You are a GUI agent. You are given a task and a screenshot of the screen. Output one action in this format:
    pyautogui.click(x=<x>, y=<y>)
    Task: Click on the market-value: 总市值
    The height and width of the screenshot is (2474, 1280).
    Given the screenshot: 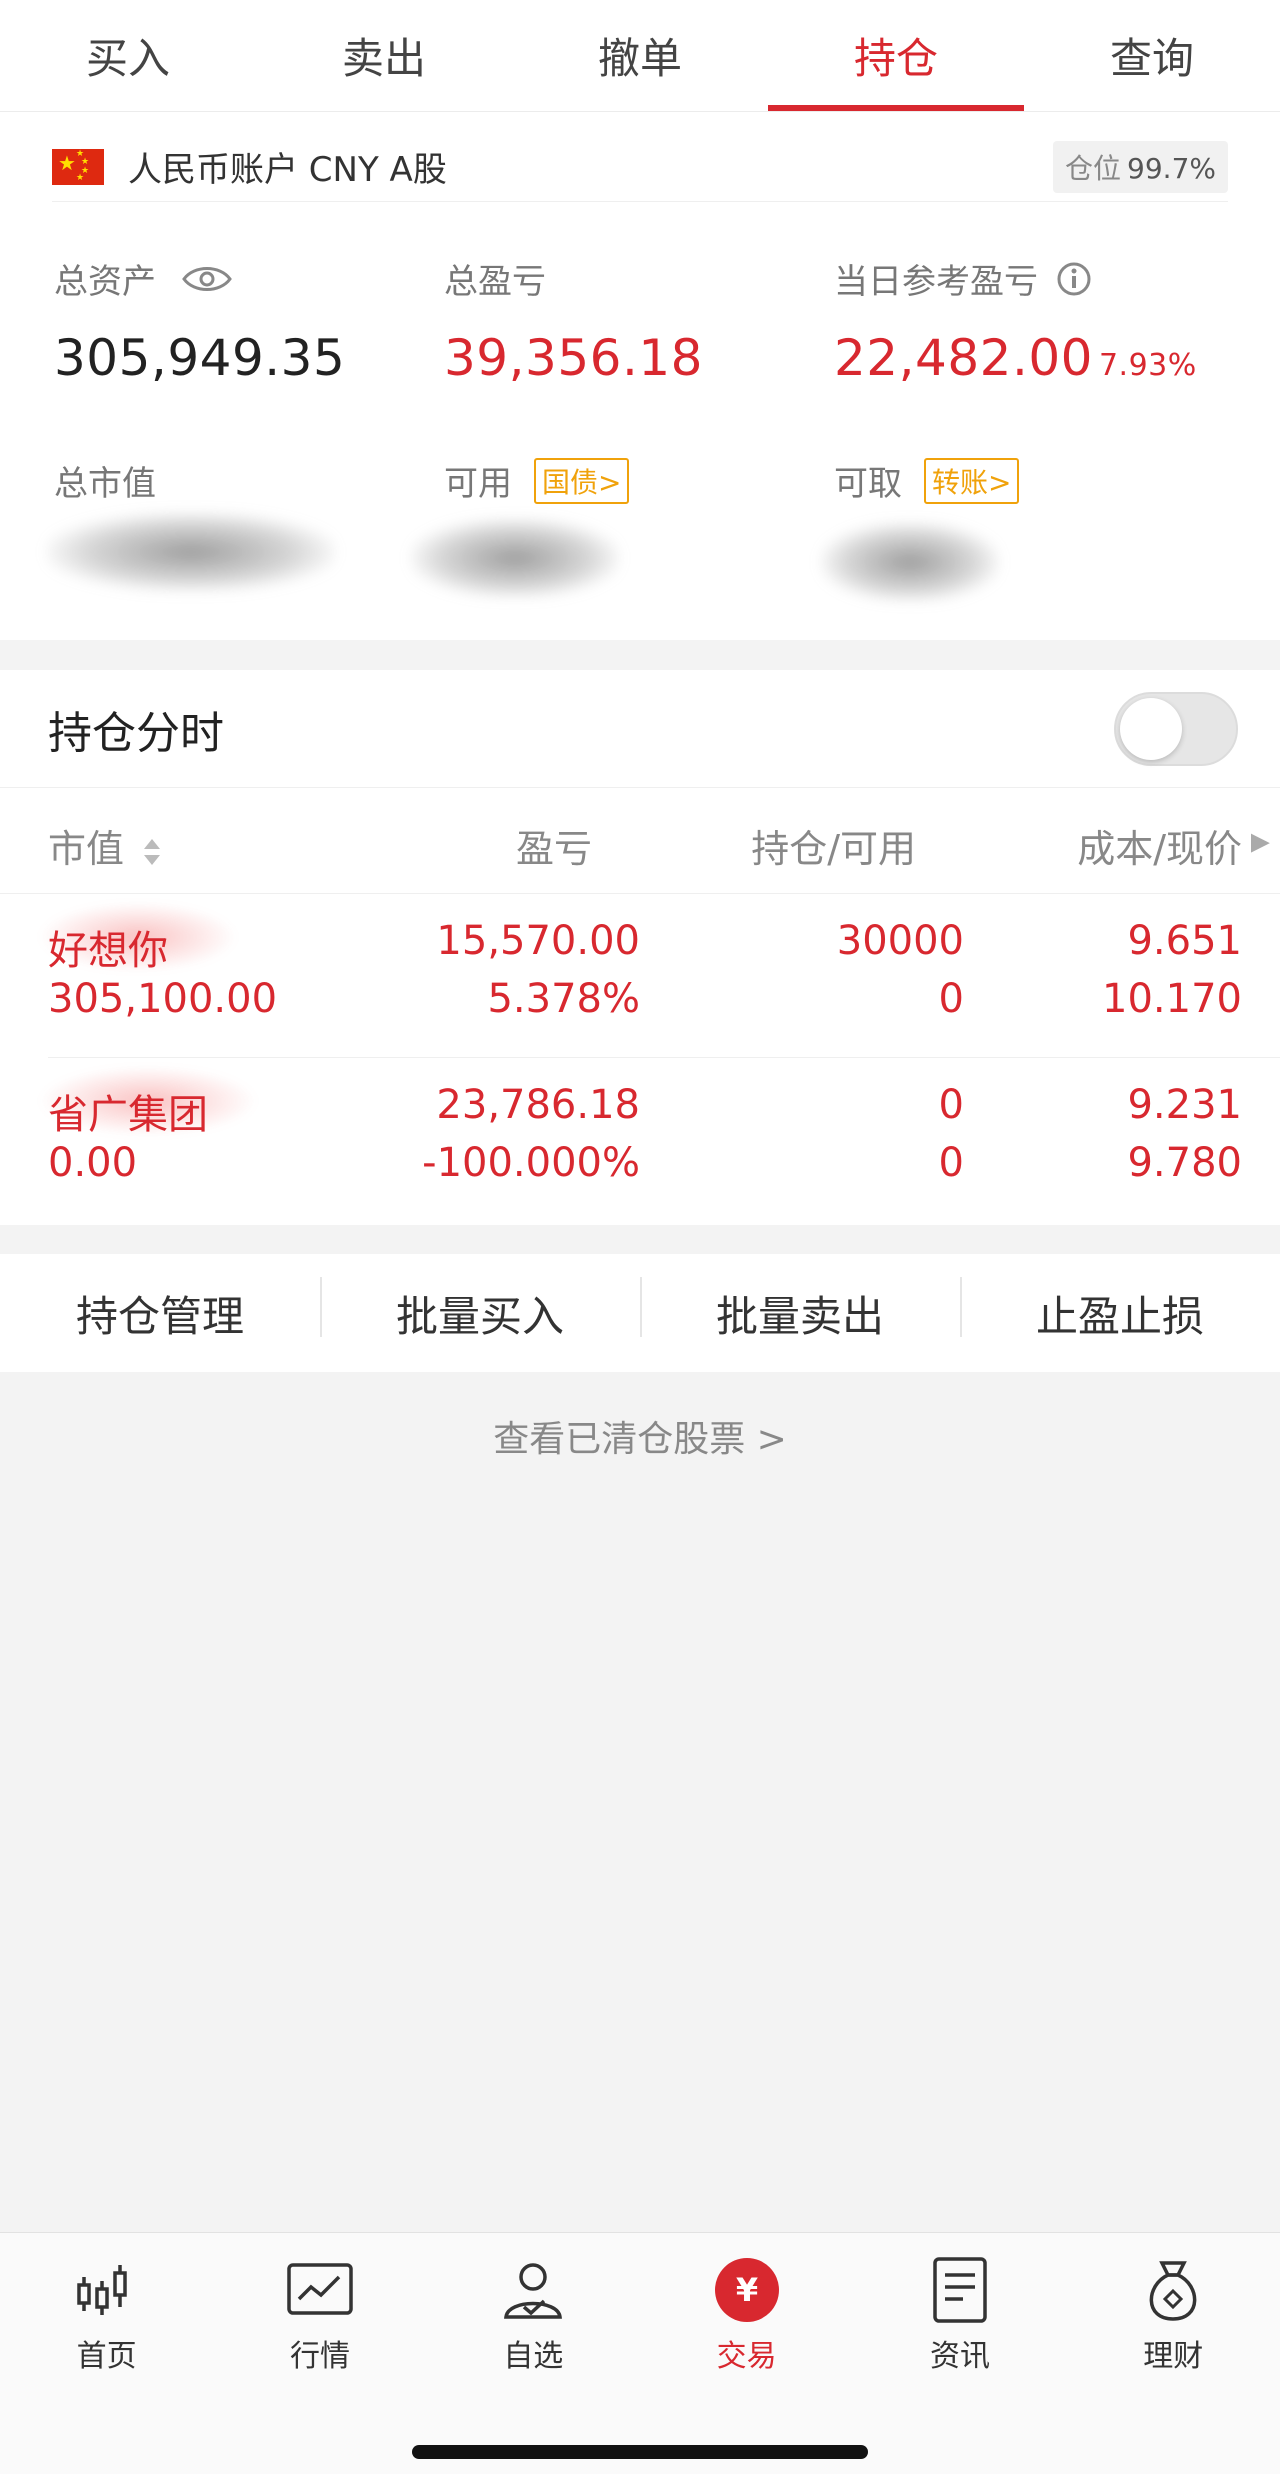 What is the action you would take?
    pyautogui.click(x=249, y=480)
    